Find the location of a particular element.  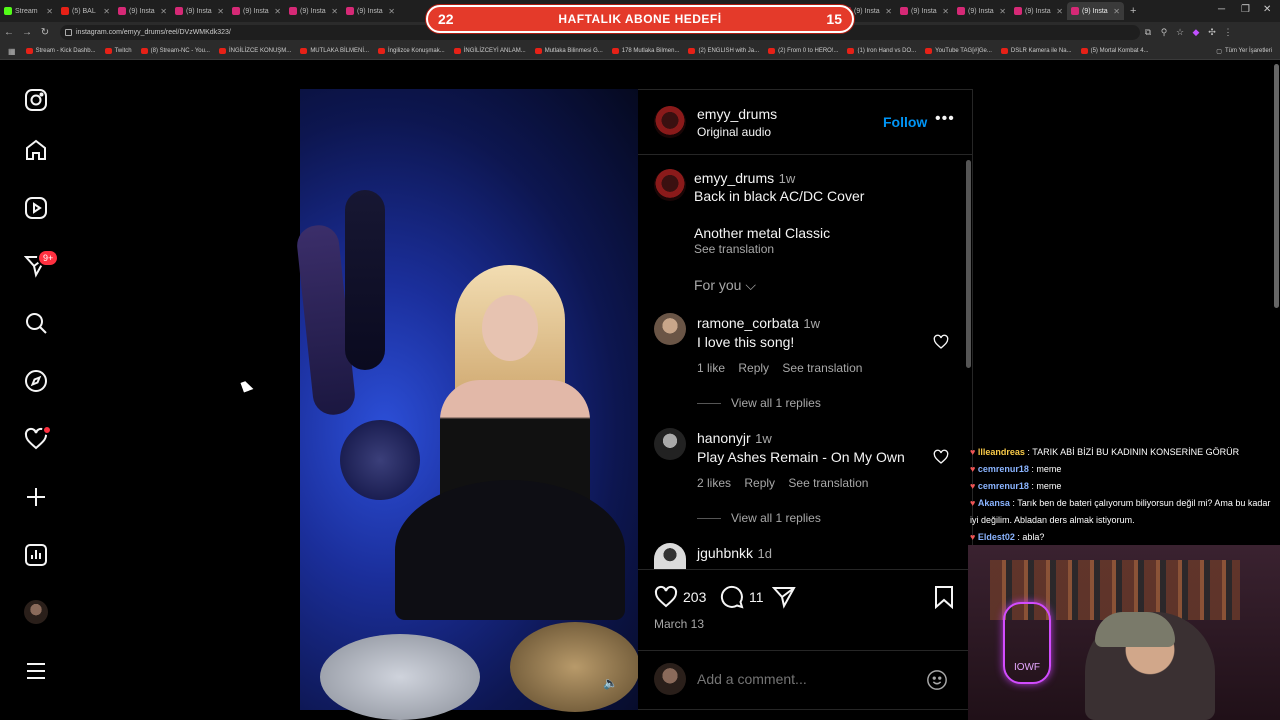

install-icon: ⧉ is located at coordinates (1148, 33).